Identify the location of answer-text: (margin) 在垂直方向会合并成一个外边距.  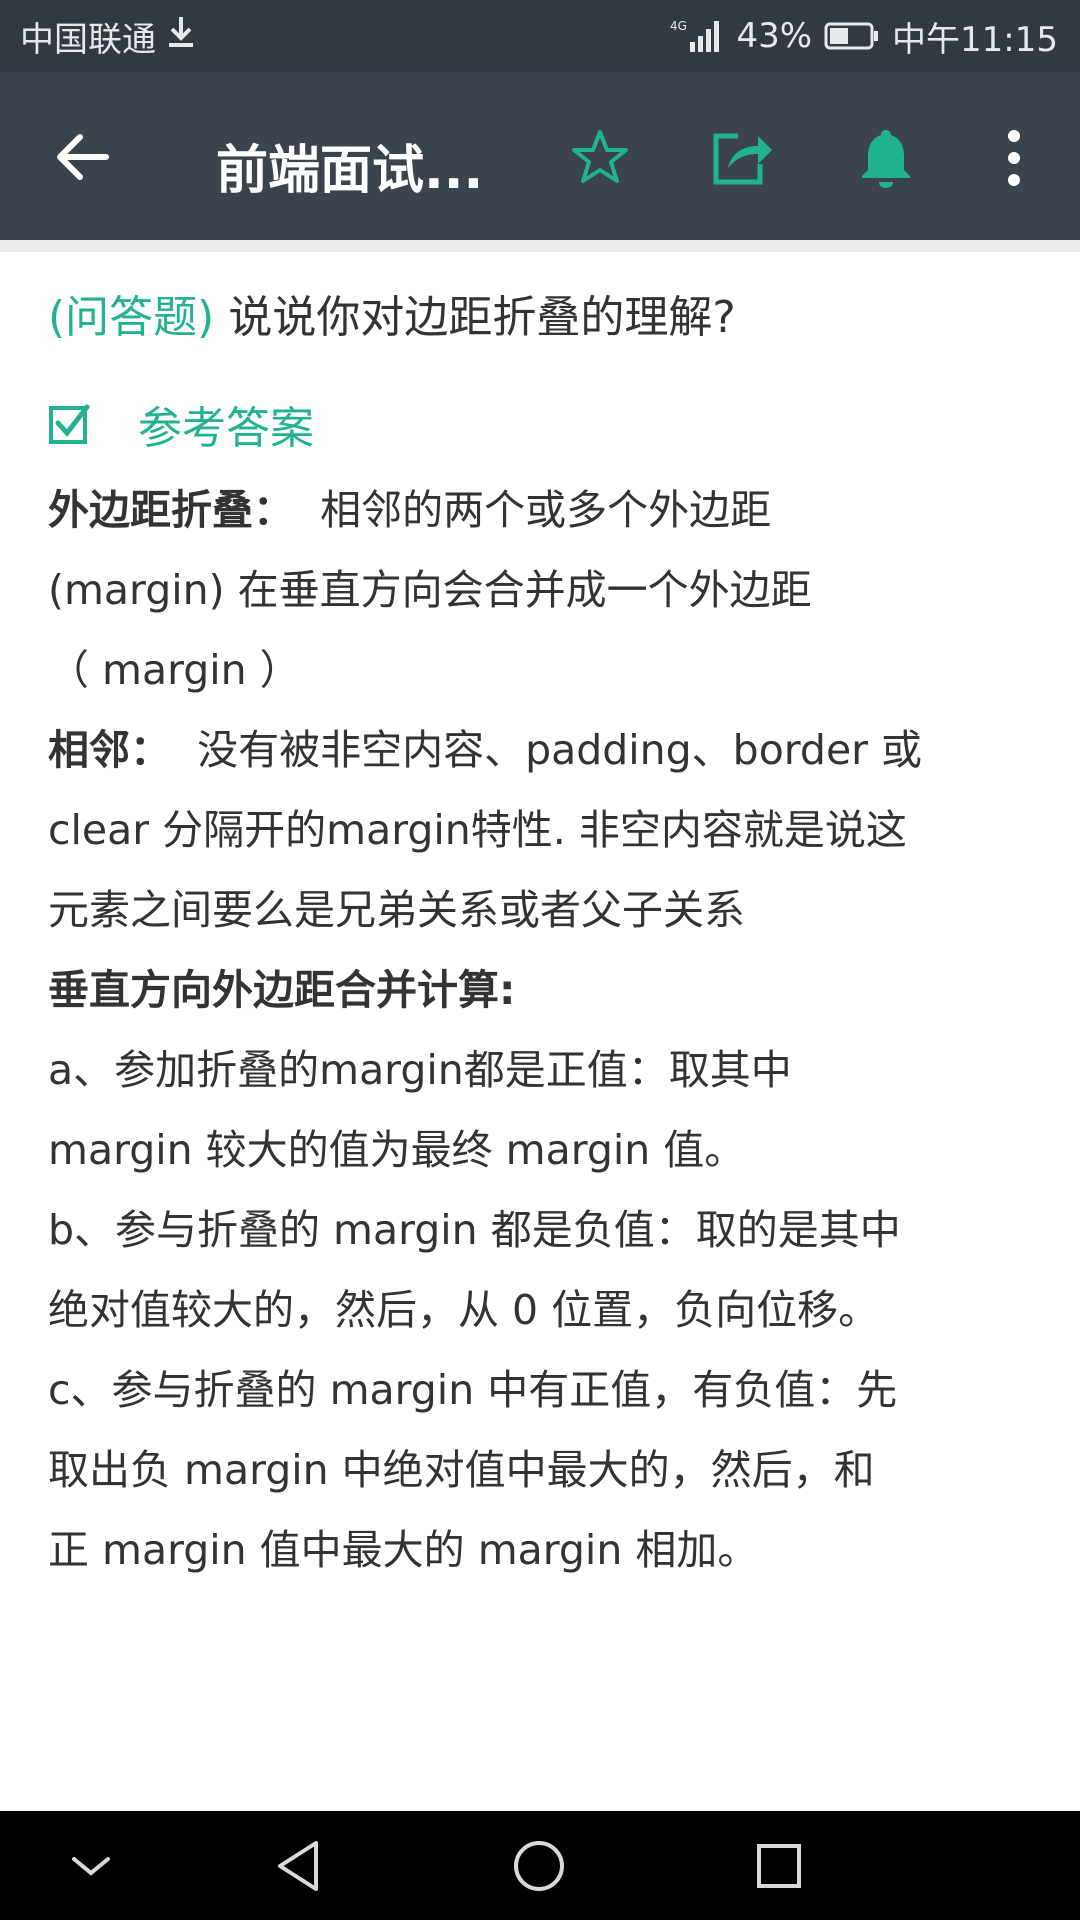
(430, 590).